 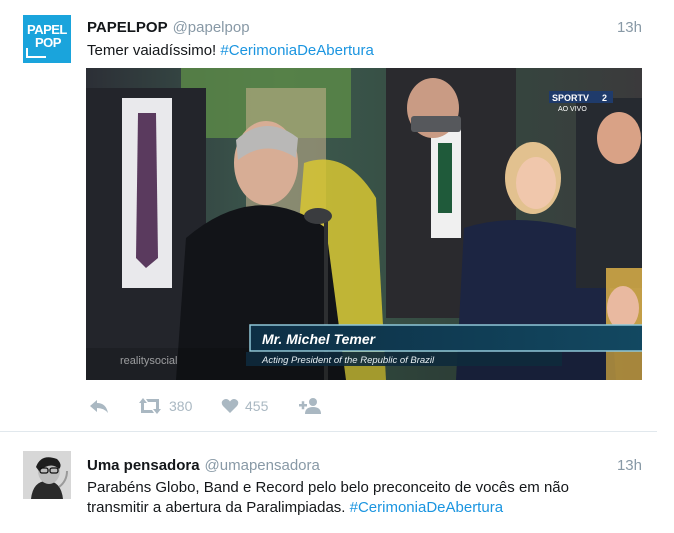 I want to click on tweet-text: Temer vaiadíssimo! #CerimoniaDeAbertura, so click(x=230, y=50).